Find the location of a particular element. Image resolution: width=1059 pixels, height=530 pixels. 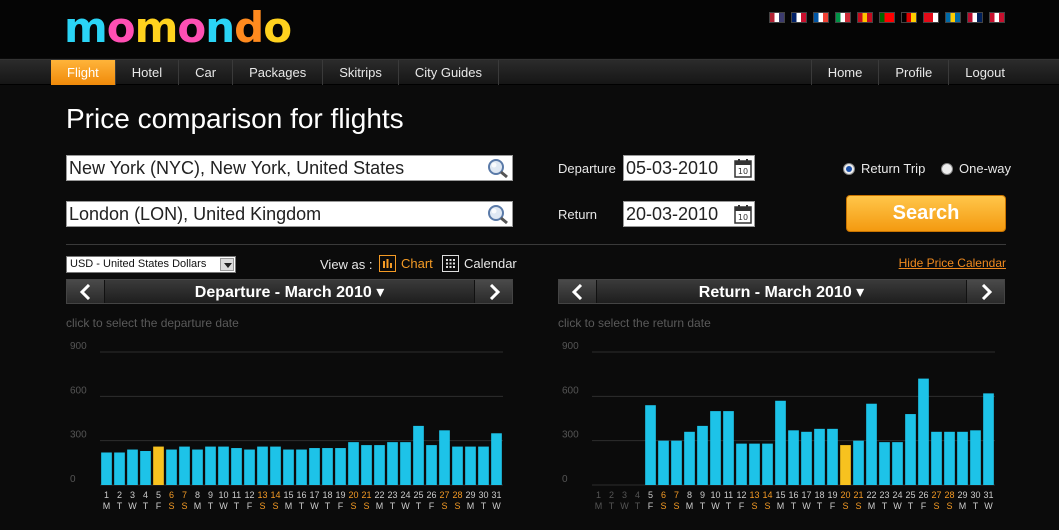

currency-select: USD - United States Dollars is located at coordinates (151, 264).